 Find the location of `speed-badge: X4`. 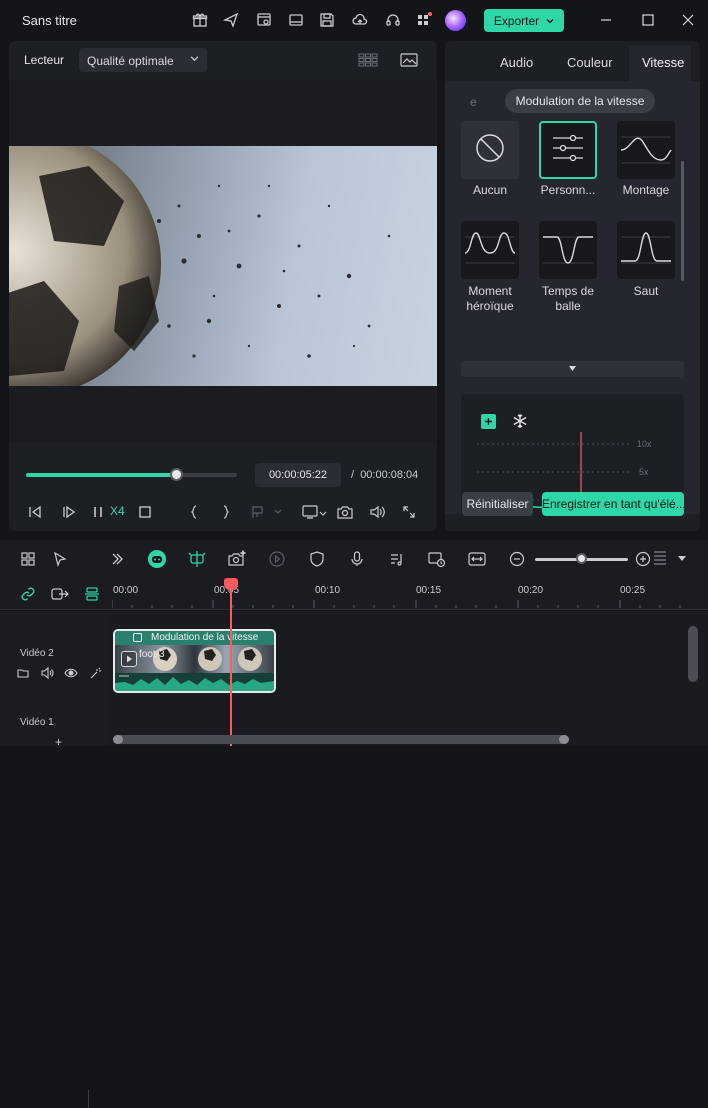

speed-badge: X4 is located at coordinates (117, 511).